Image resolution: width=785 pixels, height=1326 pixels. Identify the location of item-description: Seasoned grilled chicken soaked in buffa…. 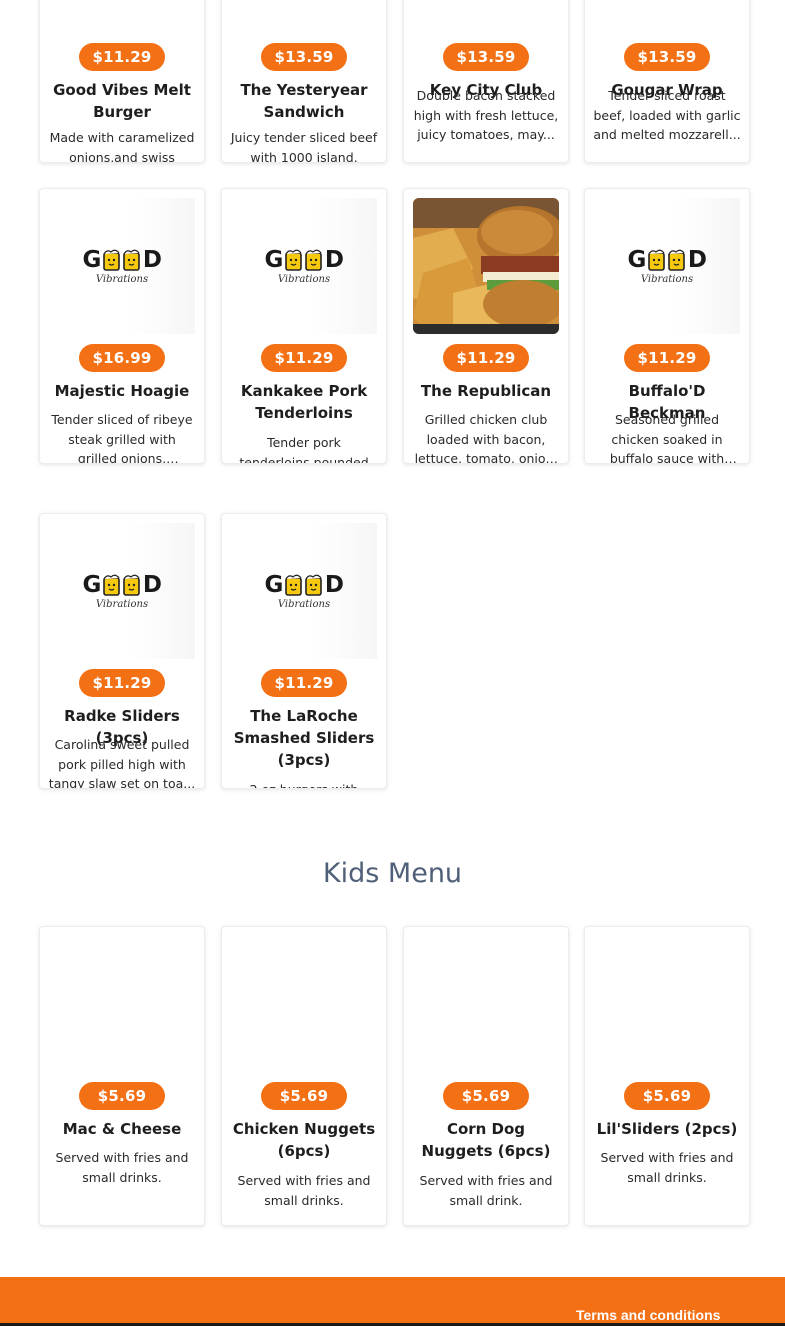
(667, 438).